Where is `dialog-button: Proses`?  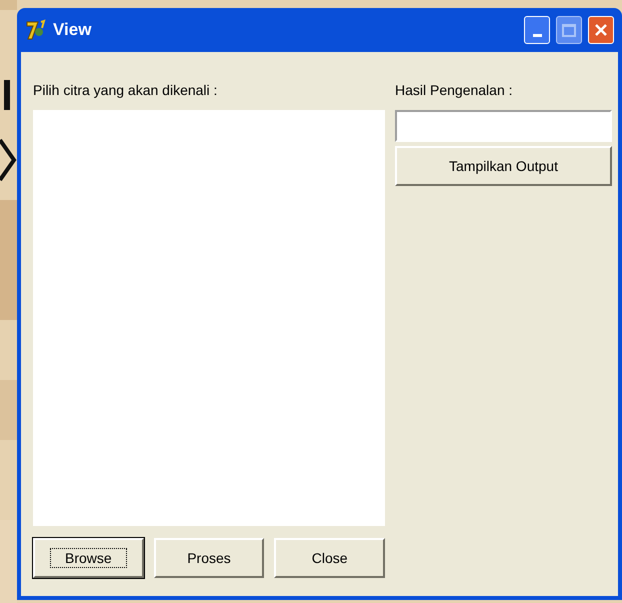
dialog-button: Proses is located at coordinates (209, 558).